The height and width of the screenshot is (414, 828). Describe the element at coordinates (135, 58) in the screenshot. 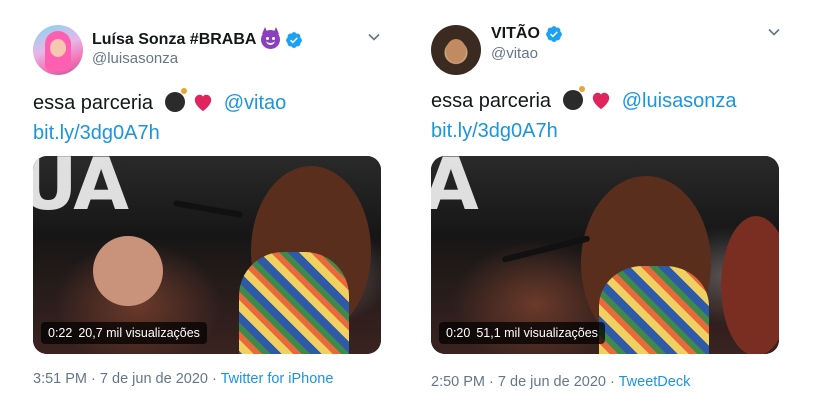

I see `handle: @luisasonza` at that location.